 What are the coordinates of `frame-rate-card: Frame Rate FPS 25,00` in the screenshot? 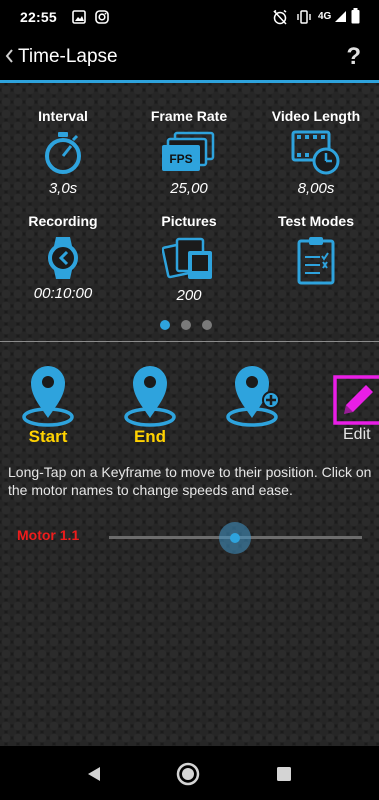 It's located at (189, 152).